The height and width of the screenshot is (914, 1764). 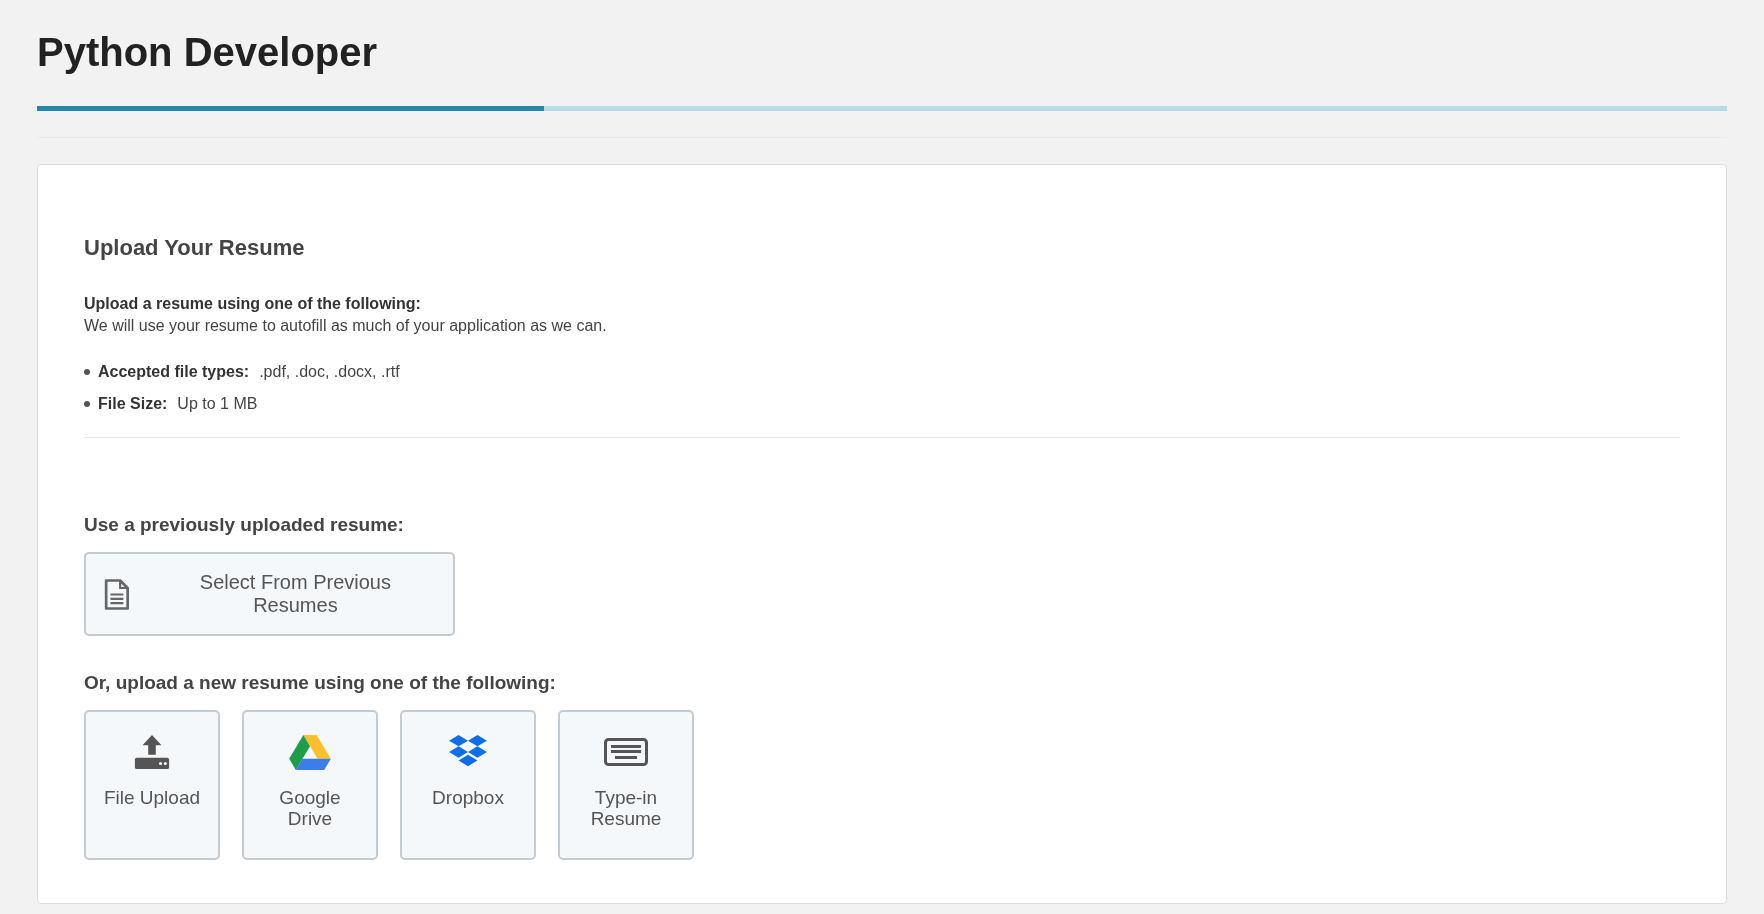 I want to click on requirement-value: .pdf, .doc, .docx, .rtf, so click(x=329, y=372).